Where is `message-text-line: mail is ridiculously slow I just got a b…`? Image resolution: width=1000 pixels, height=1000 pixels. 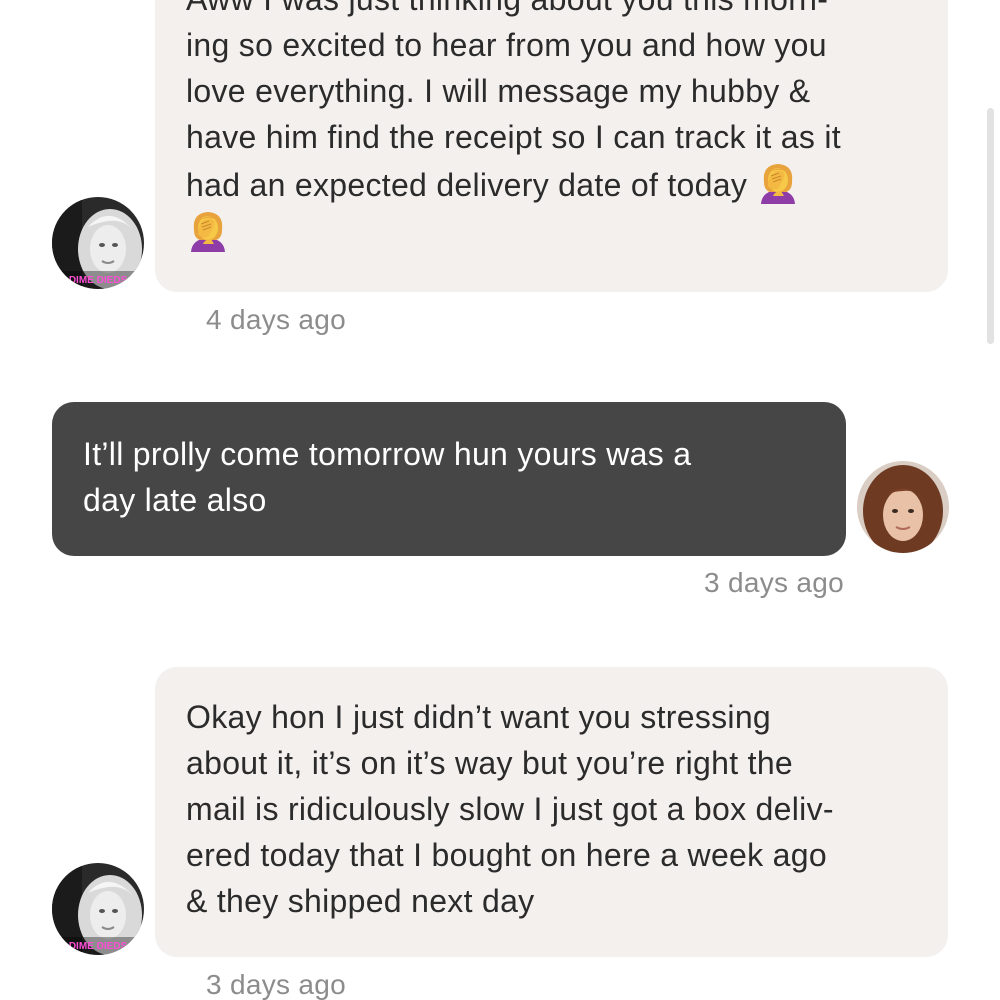
message-text-line: mail is ridiculously slow I just got a b… is located at coordinates (510, 809).